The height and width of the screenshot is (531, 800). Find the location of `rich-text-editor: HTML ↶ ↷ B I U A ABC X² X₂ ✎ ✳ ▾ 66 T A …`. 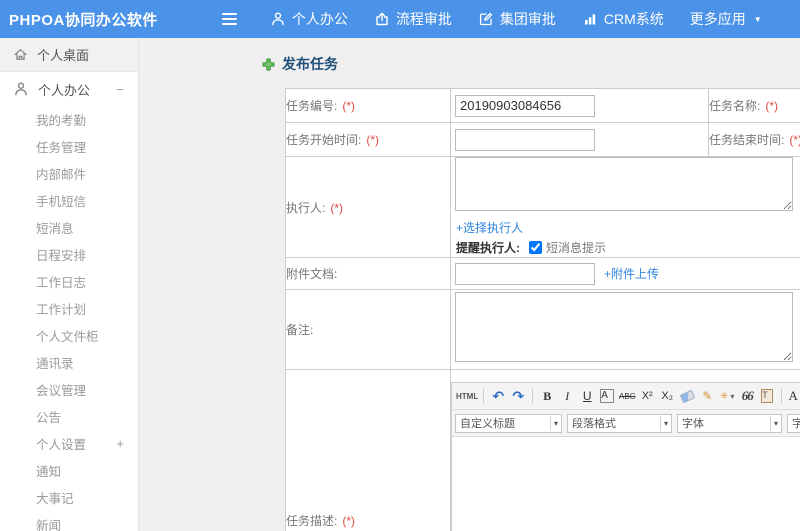

rich-text-editor: HTML ↶ ↷ B I U A ABC X² X₂ ✎ ✳ ▾ 66 T A … is located at coordinates (625, 456).